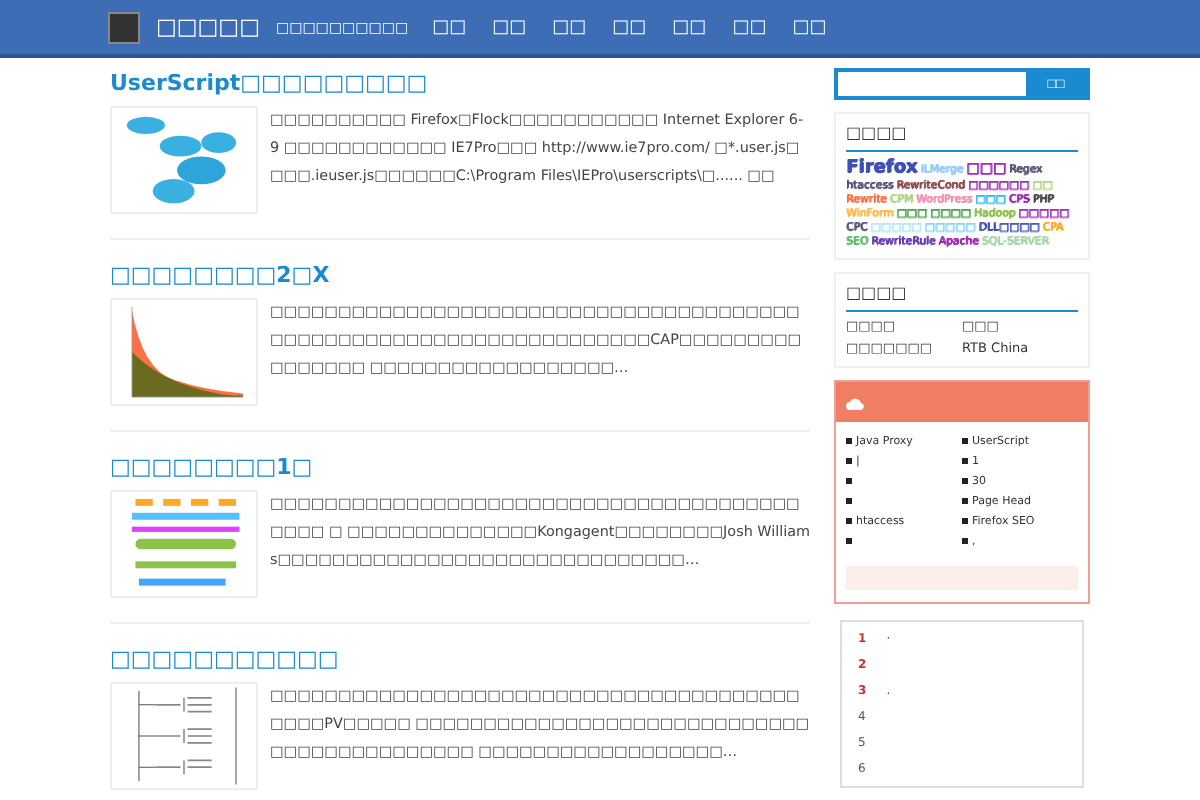 The width and height of the screenshot is (1200, 800). Describe the element at coordinates (460, 276) in the screenshot. I see `post-title: □□□□□□□□2□X` at that location.